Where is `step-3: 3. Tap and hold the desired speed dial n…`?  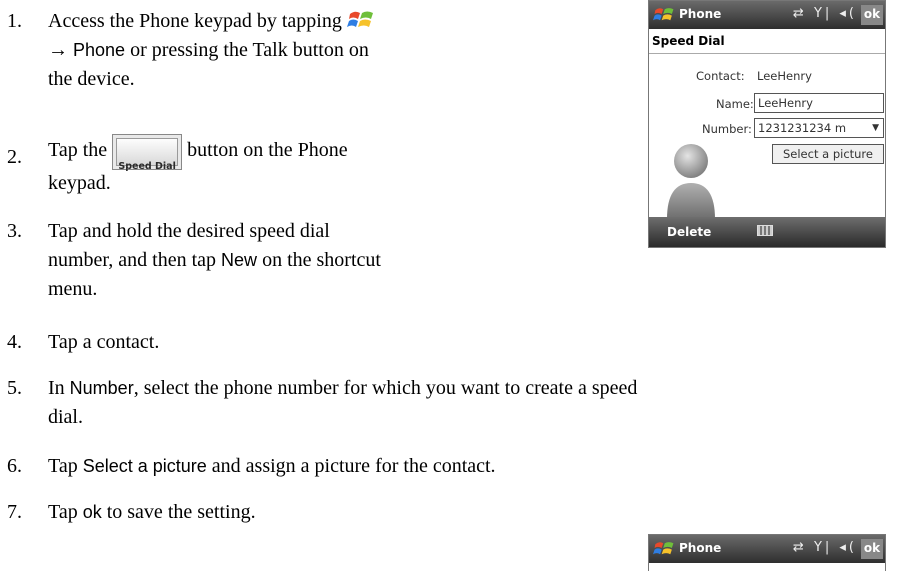
step-3: 3. Tap and hold the desired speed dial n… is located at coordinates (317, 262).